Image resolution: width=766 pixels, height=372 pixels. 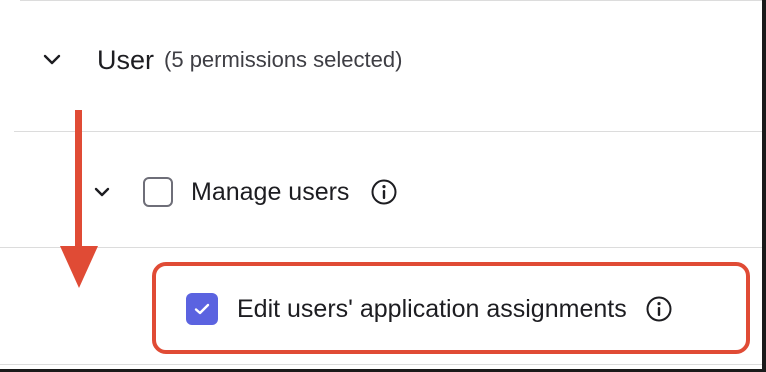 I want to click on group-divider, so click(x=388, y=131).